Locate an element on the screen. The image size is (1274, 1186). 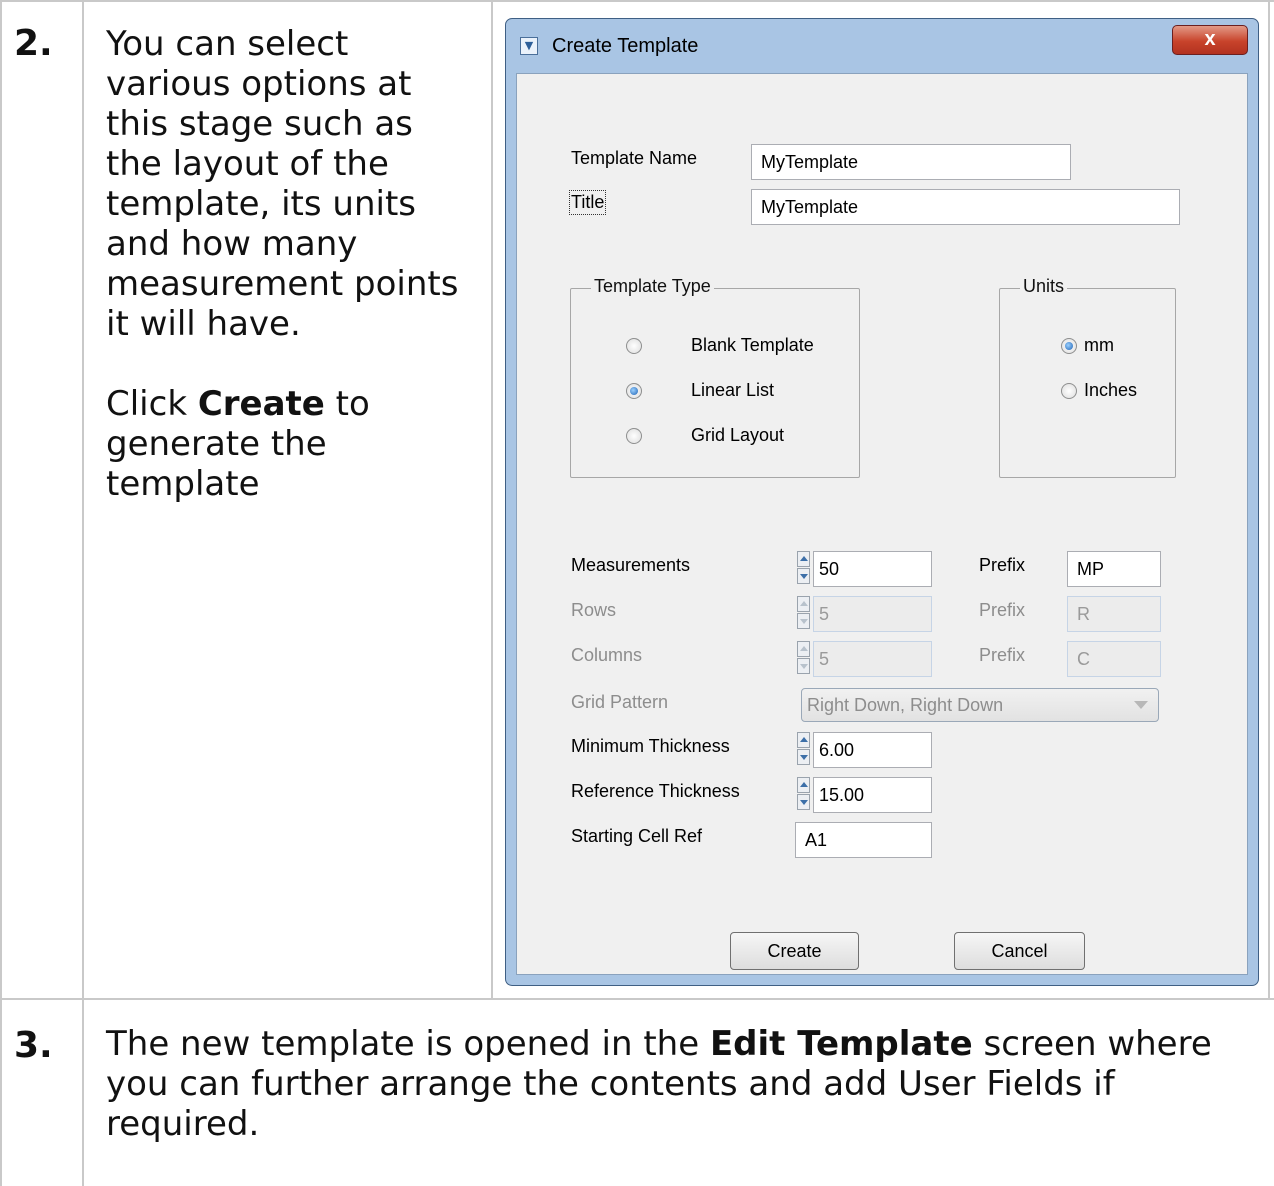
radio-mm is located at coordinates (1069, 346).